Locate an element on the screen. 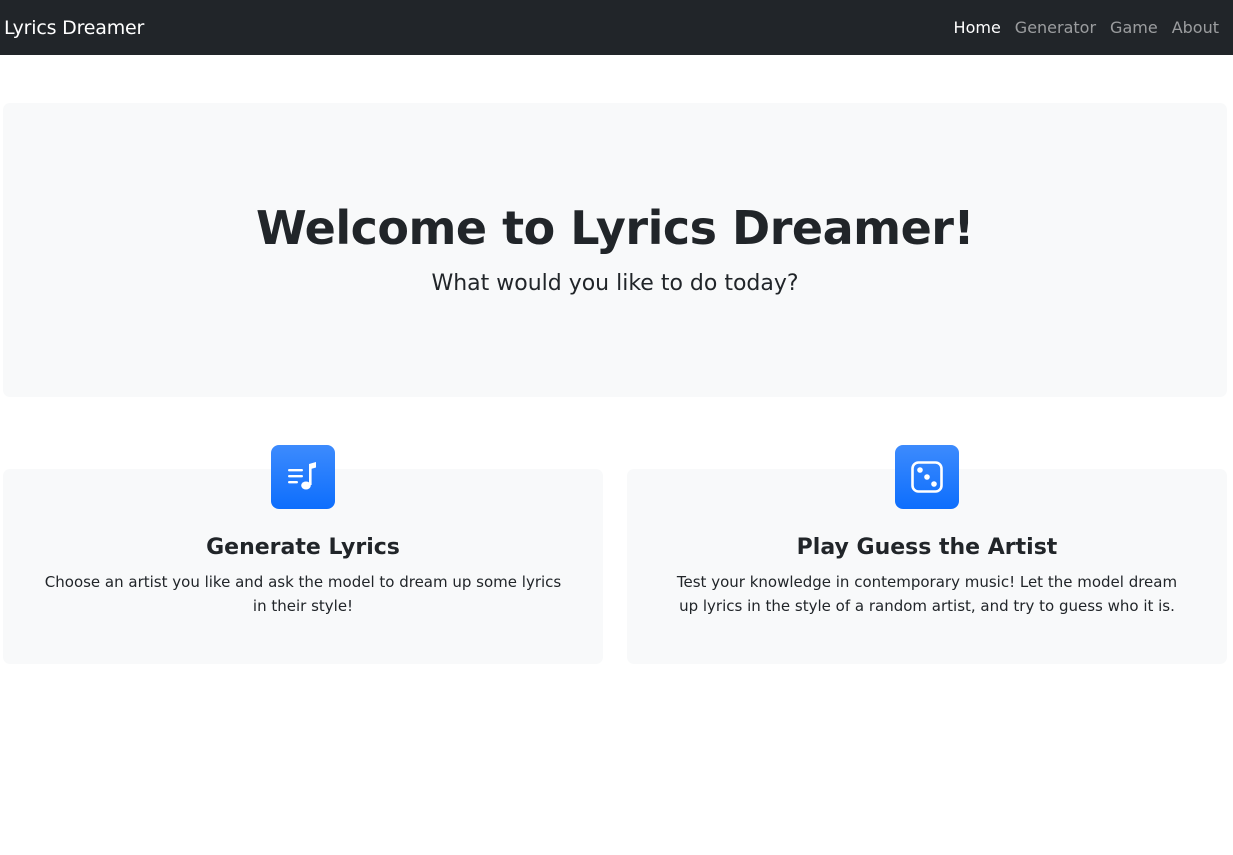 This screenshot has height=855, width=1233. hero-subtitle: What would you like to do today? is located at coordinates (615, 283).